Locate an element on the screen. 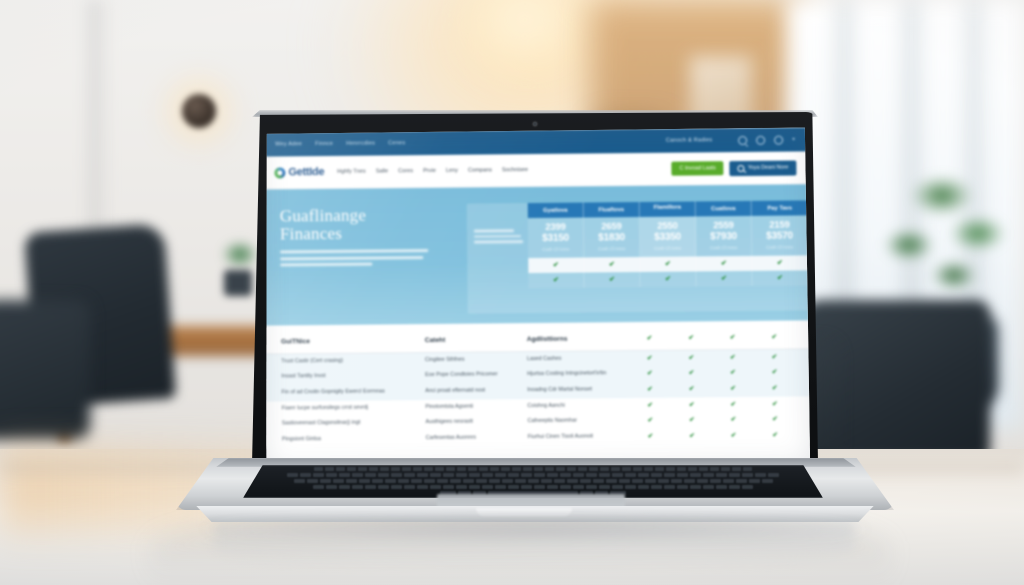  pricing-price: $3570 is located at coordinates (780, 236).